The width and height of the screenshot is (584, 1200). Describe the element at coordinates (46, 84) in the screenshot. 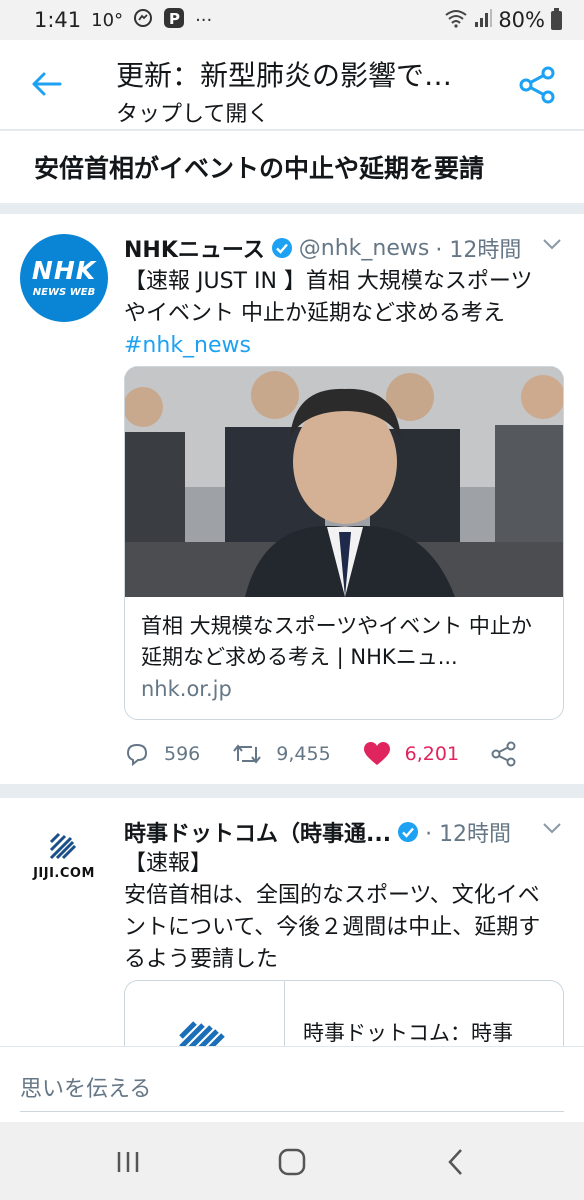

I see `arrow-left-icon` at that location.